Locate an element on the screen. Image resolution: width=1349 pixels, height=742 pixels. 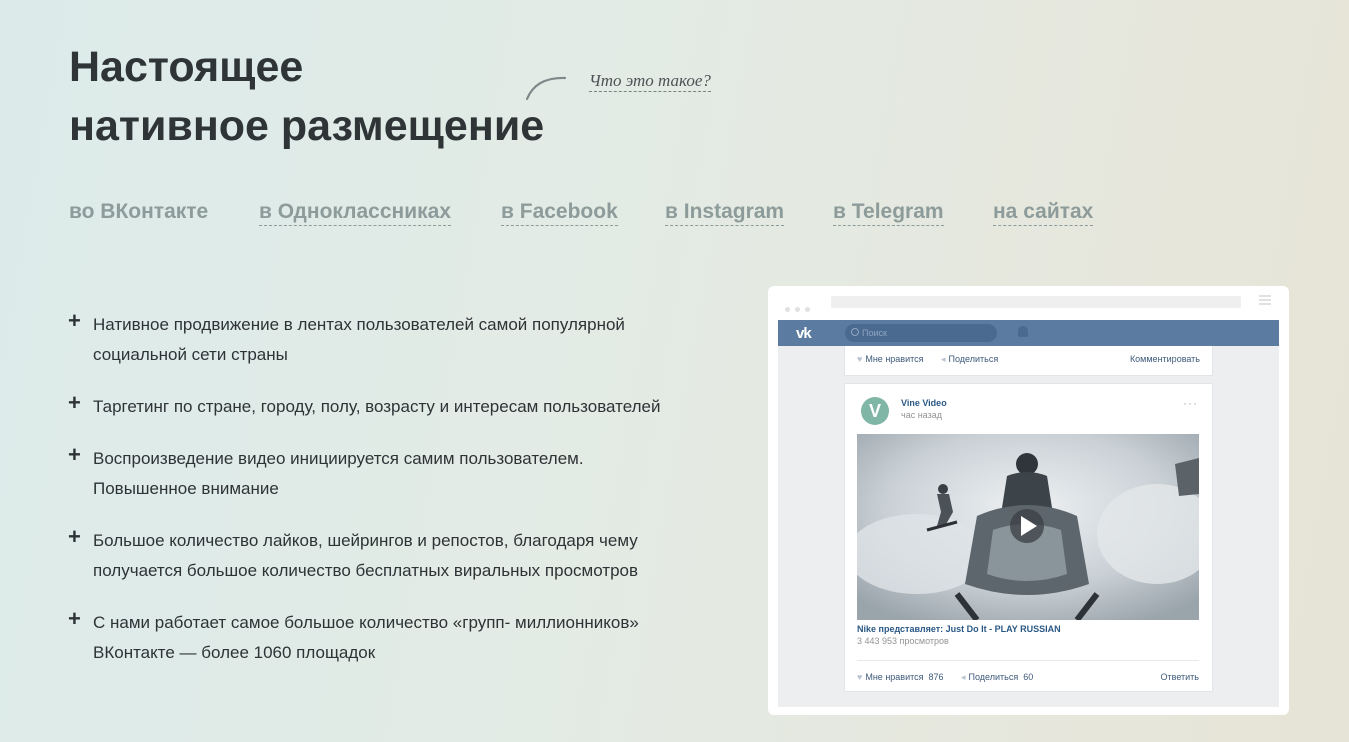
feature-text-line: социальной сети страны is located at coordinates (190, 354).